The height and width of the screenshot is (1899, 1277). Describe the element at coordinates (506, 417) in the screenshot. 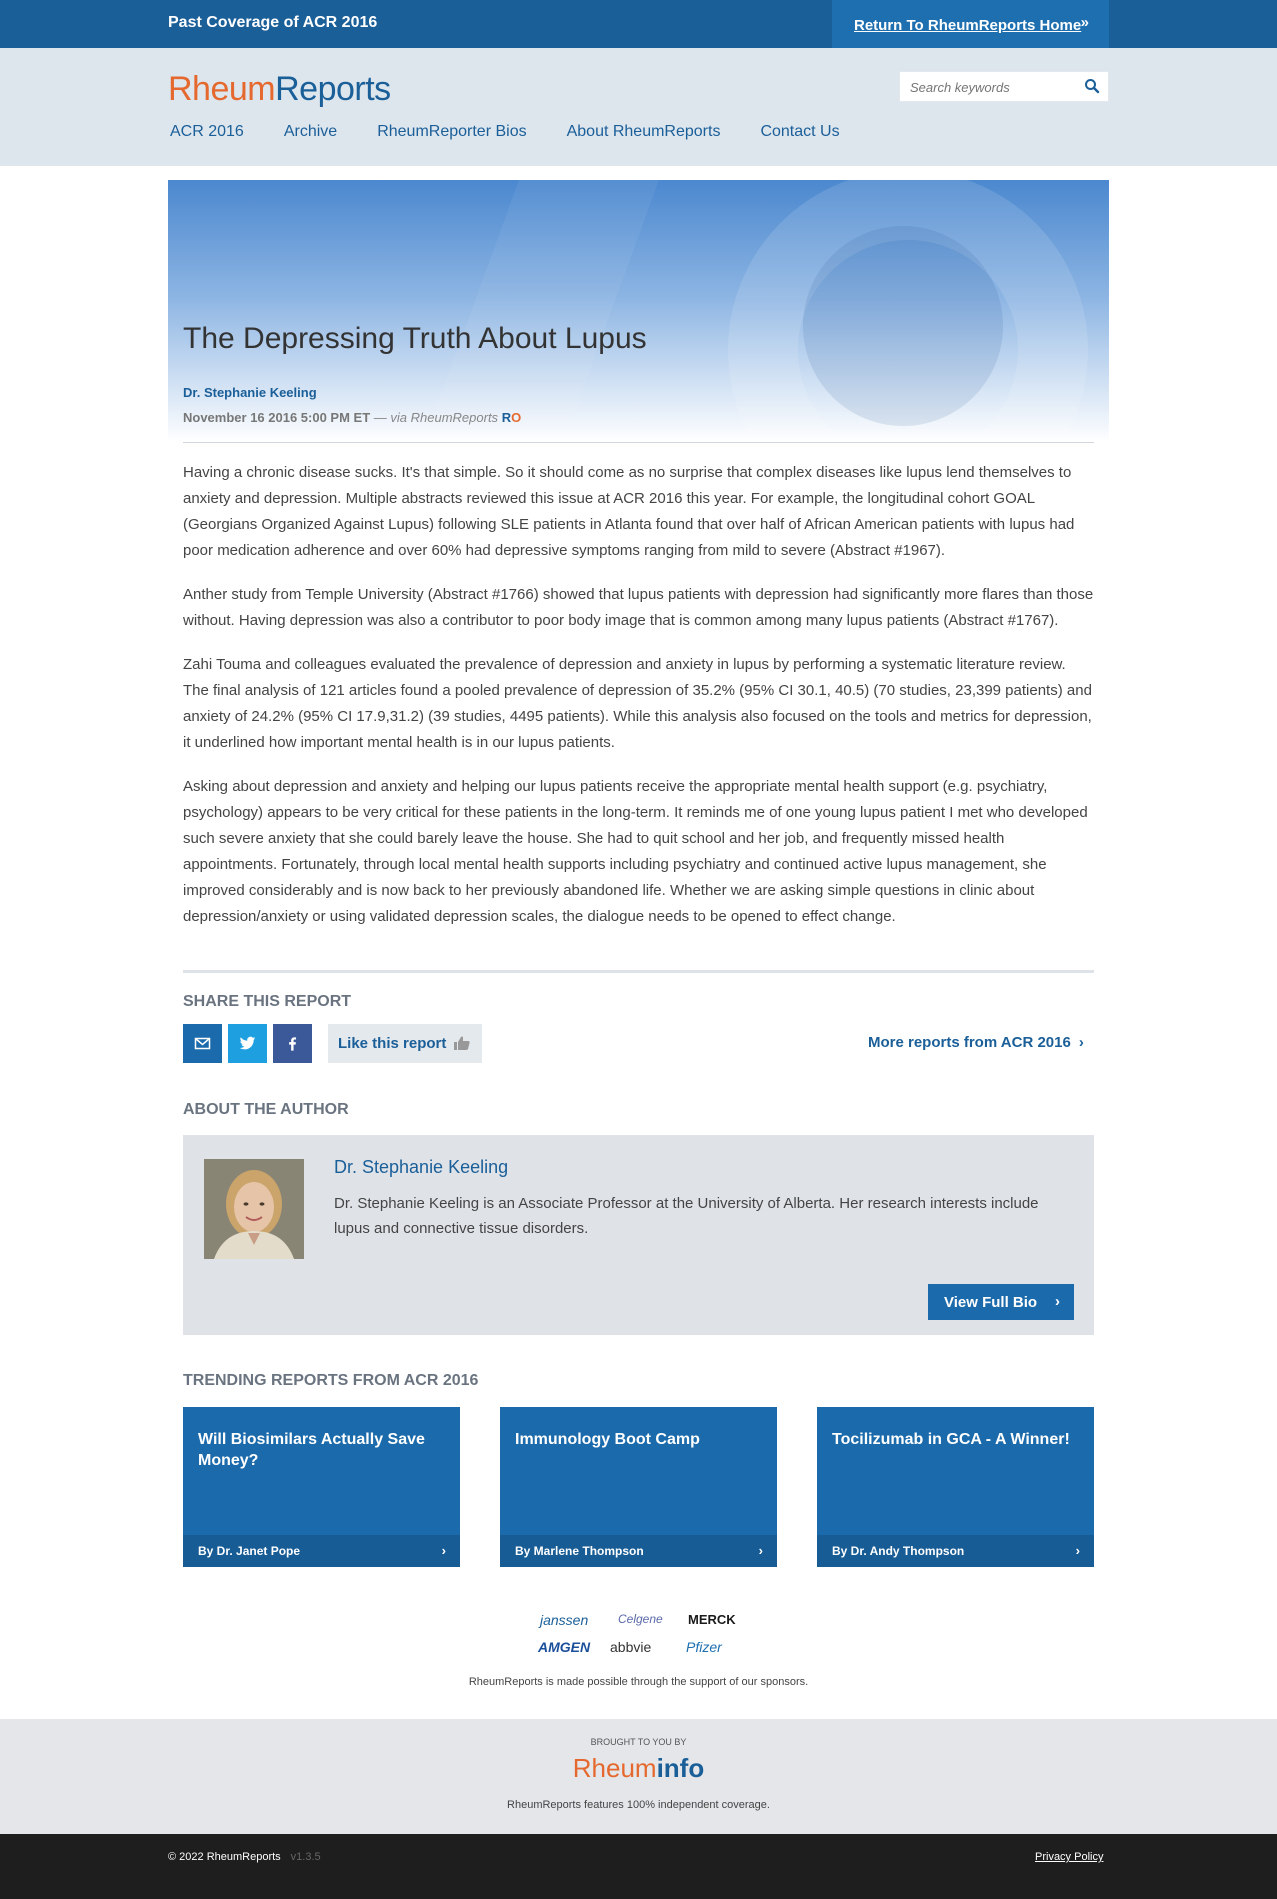

I see `ro-badge-r: R` at that location.